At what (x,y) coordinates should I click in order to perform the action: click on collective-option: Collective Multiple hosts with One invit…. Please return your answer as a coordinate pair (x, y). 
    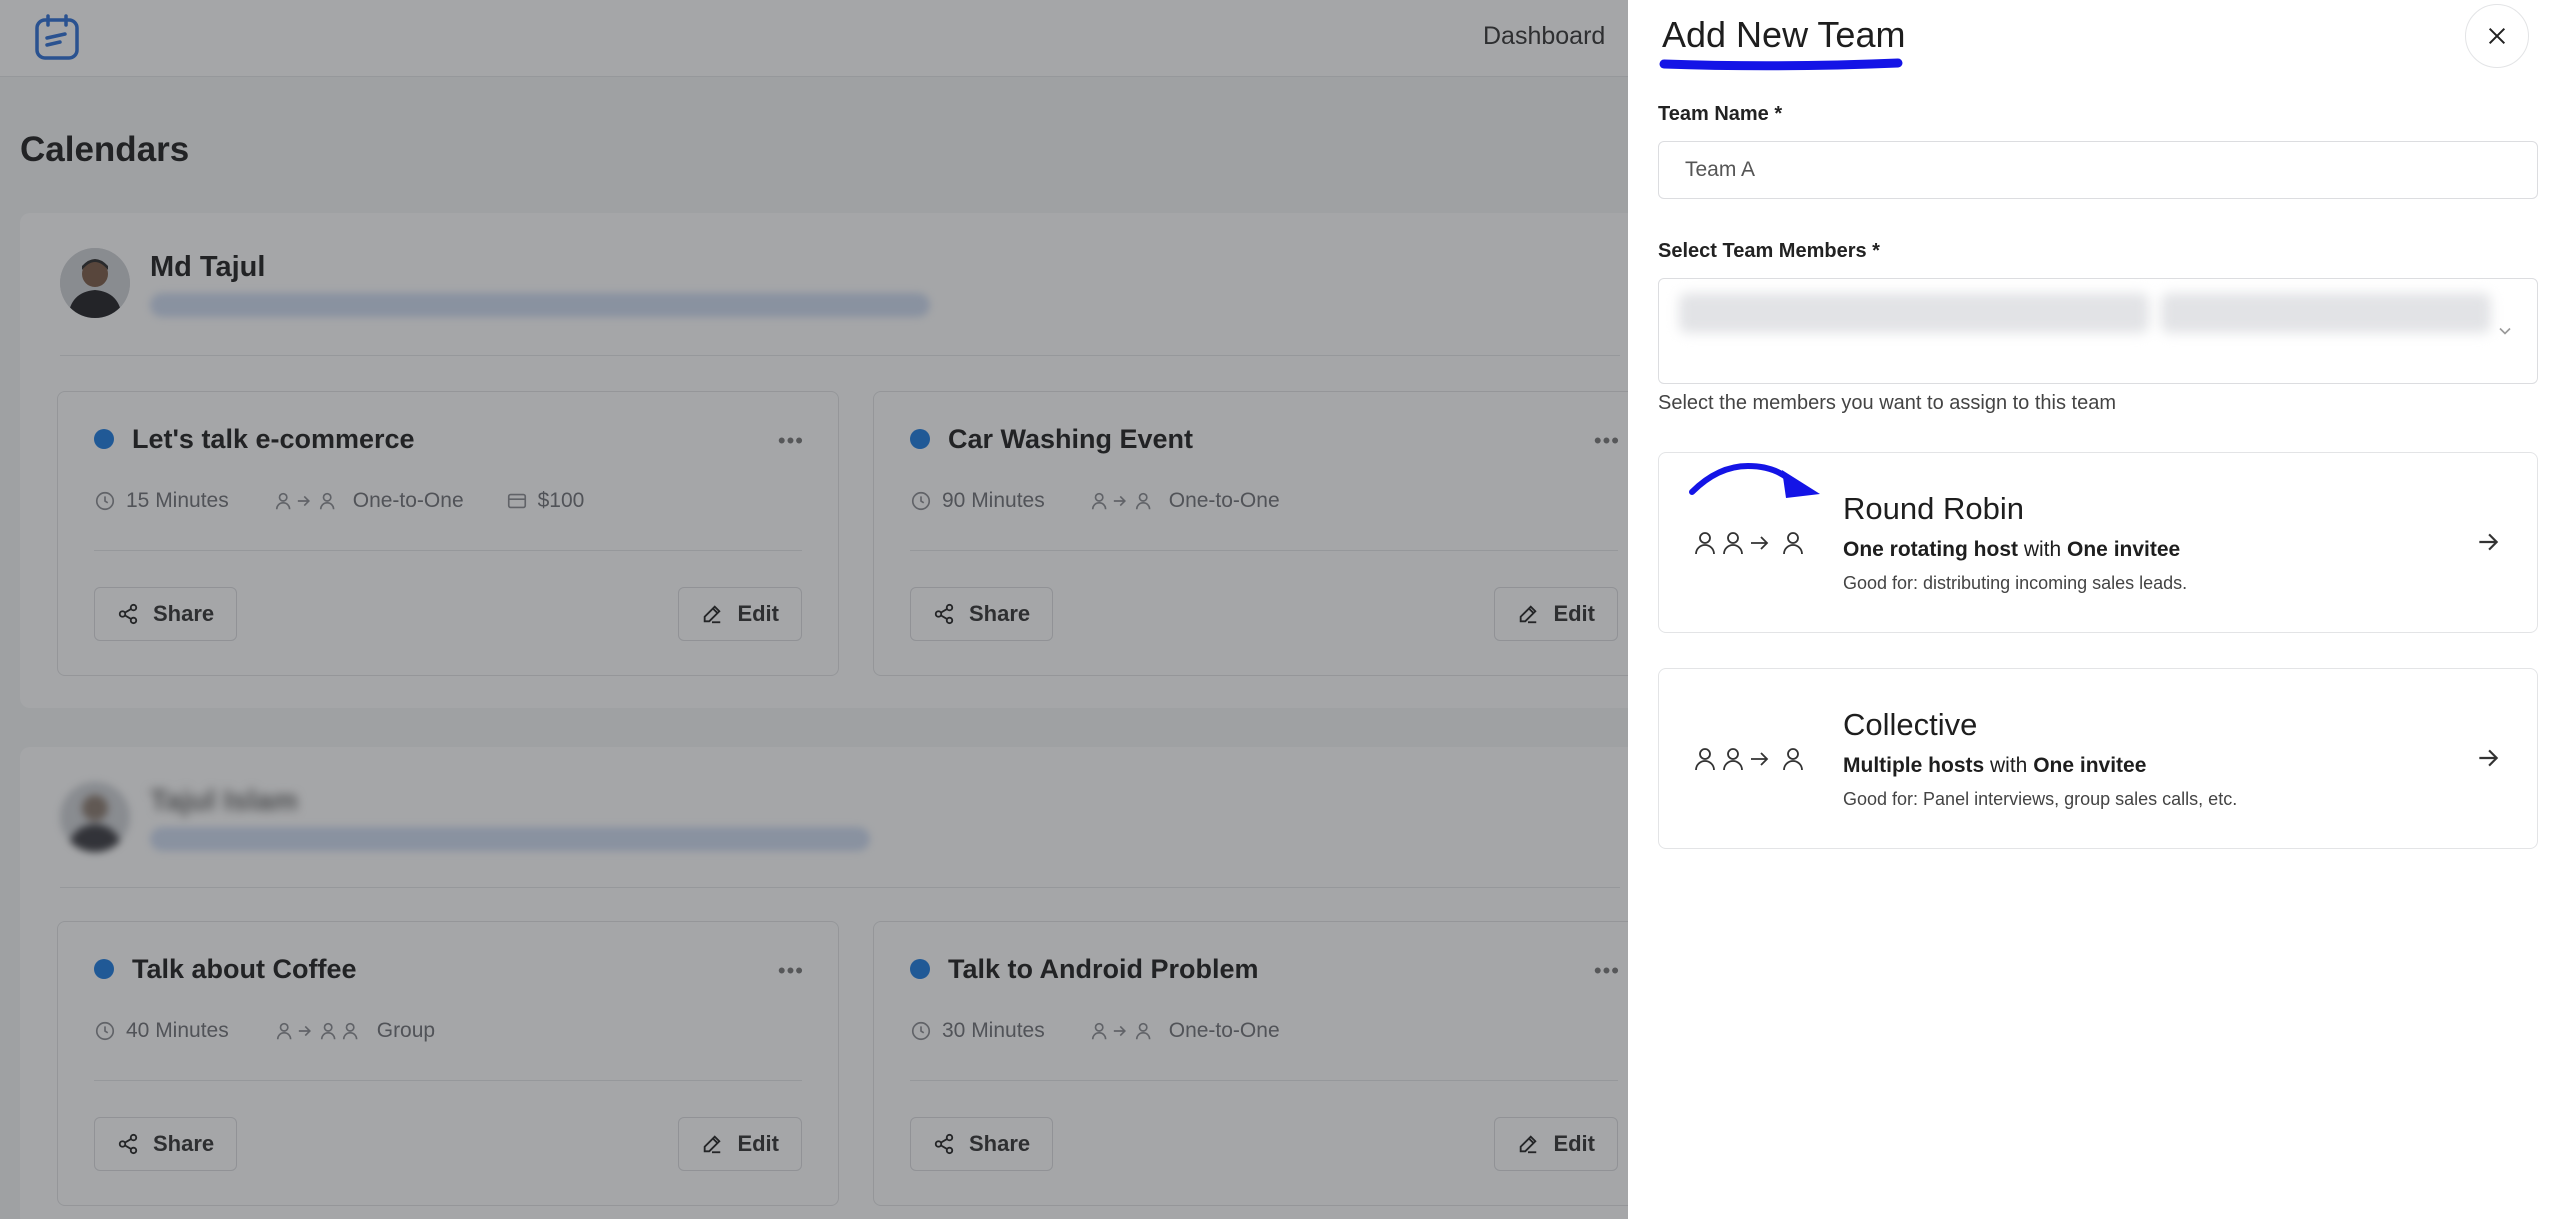
    Looking at the image, I should click on (2098, 758).